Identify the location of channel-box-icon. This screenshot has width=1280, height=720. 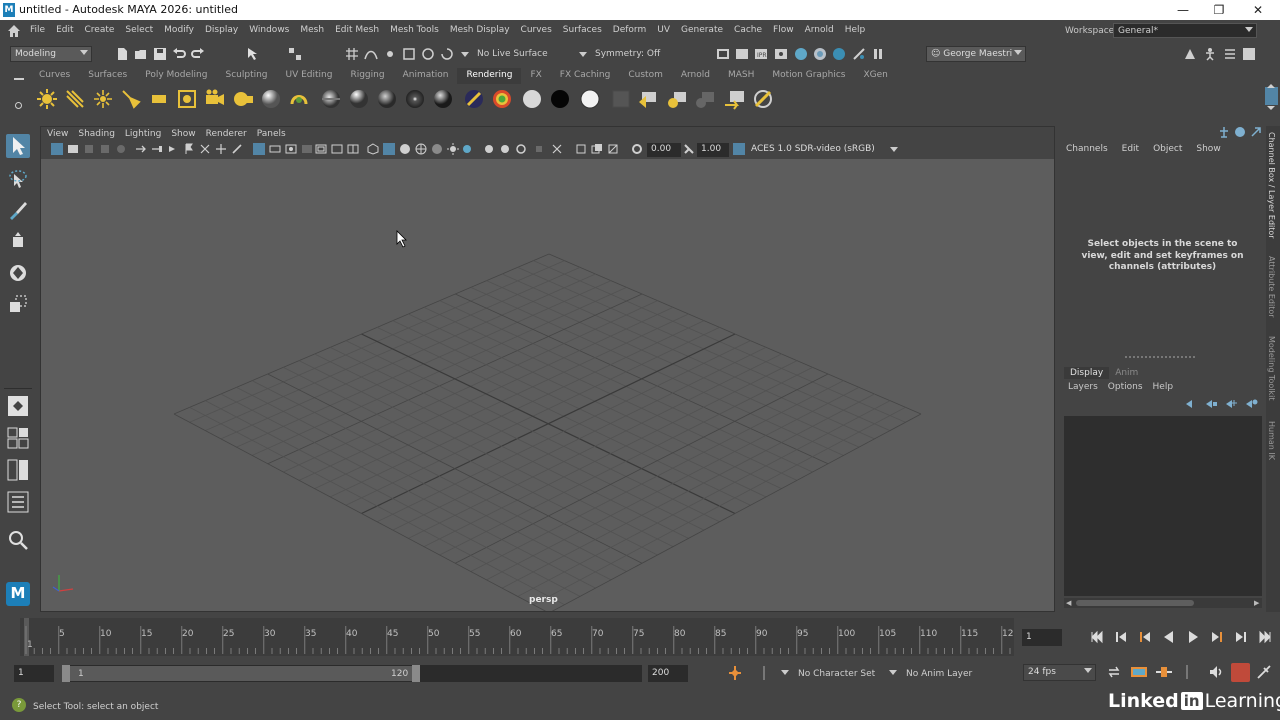
(1224, 132).